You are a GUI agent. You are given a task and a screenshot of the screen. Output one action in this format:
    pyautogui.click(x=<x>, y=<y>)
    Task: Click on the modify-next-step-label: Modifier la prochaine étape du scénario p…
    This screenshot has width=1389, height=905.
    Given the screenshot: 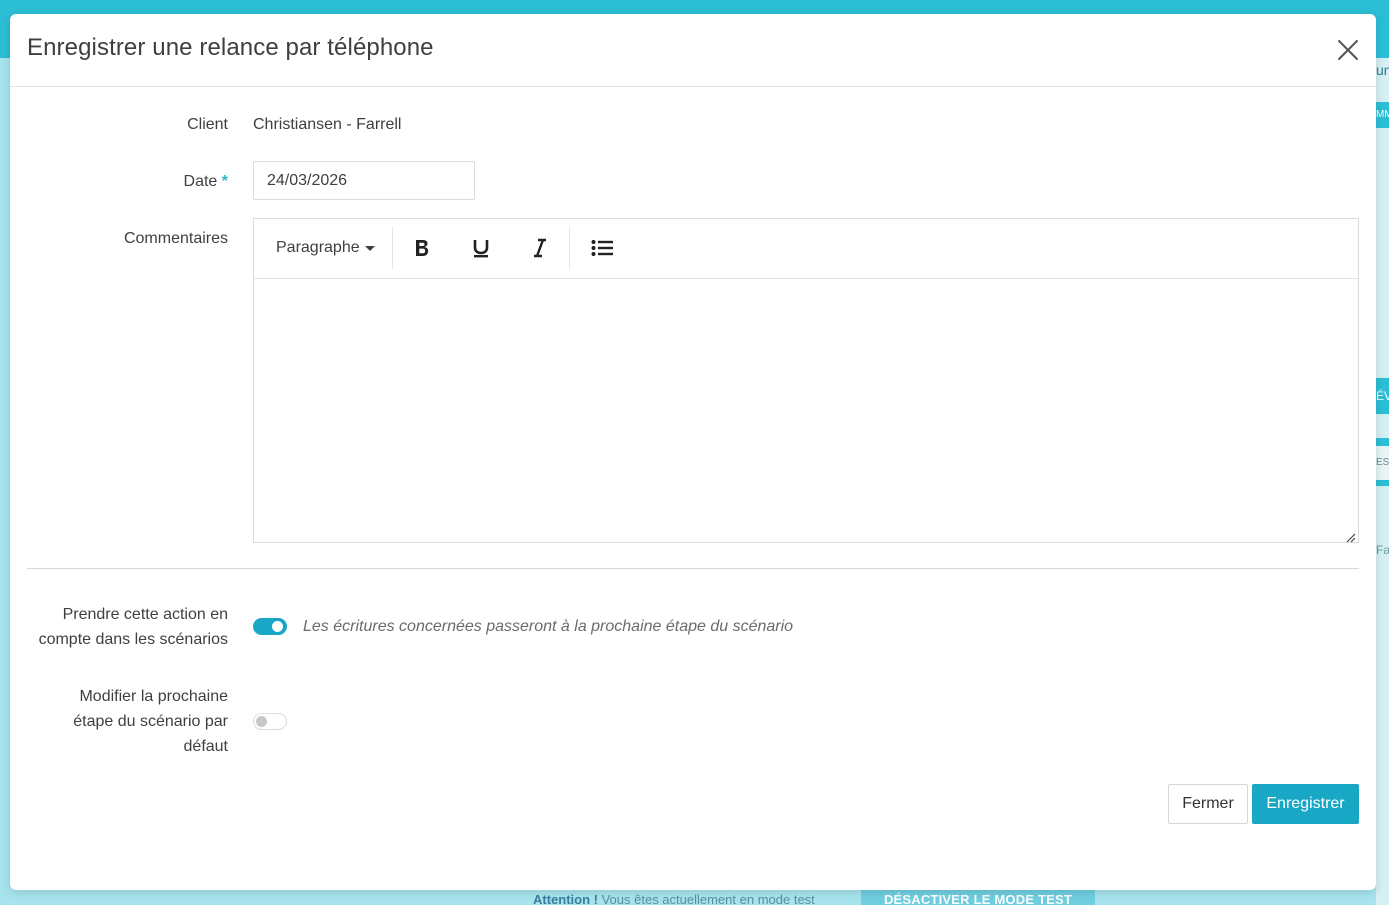 What is the action you would take?
    pyautogui.click(x=119, y=721)
    